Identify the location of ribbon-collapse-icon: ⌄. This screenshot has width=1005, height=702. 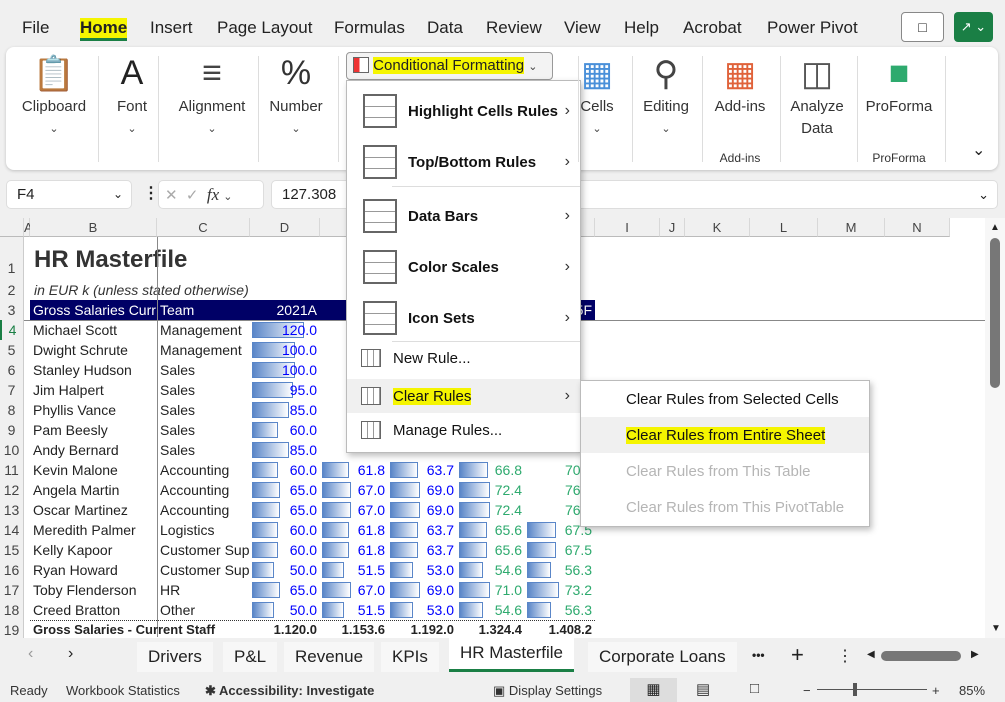
(978, 150).